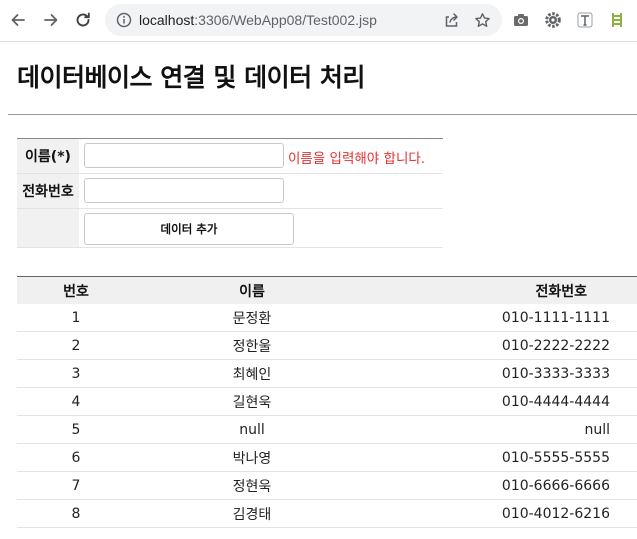 This screenshot has width=637, height=539. What do you see at coordinates (48, 156) in the screenshot?
I see `name-label: 이름(*)` at bounding box center [48, 156].